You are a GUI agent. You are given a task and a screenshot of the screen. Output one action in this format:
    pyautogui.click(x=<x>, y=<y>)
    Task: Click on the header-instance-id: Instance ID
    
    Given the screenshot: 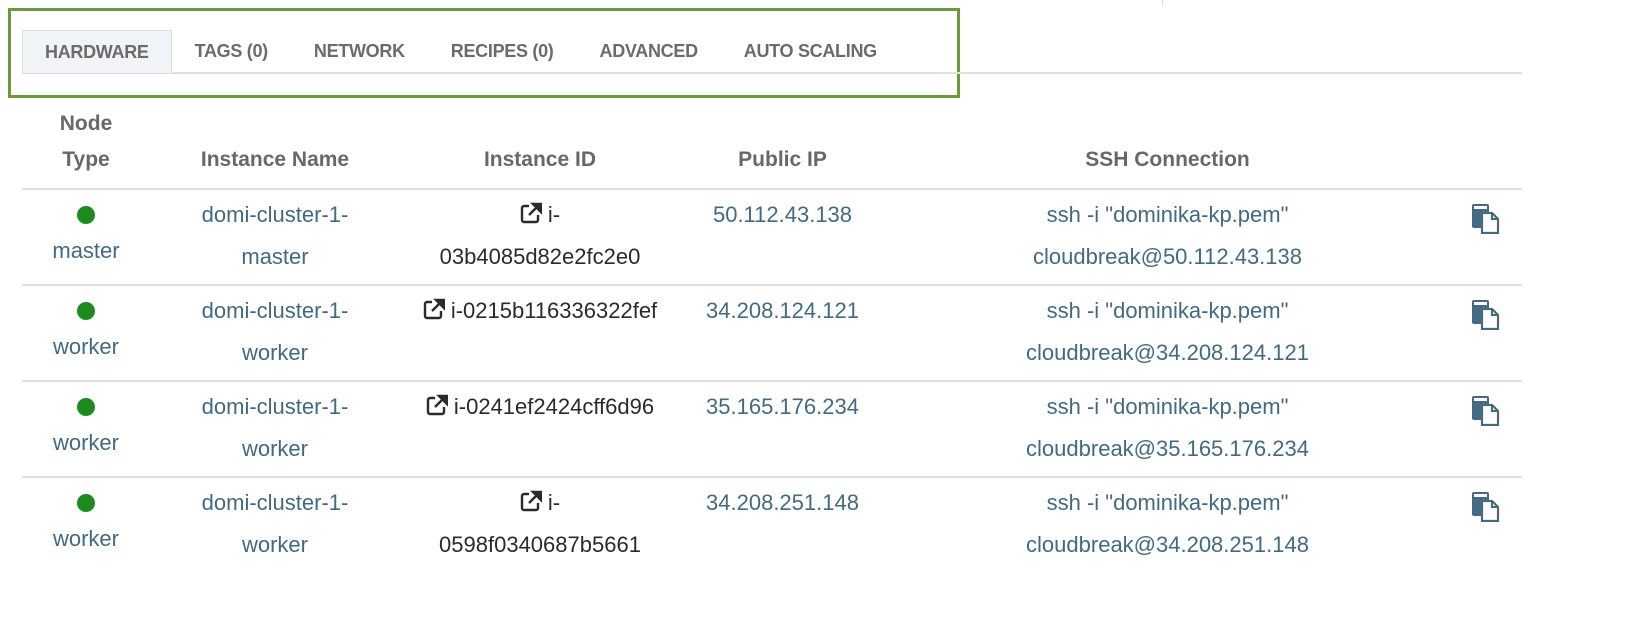 What is the action you would take?
    pyautogui.click(x=540, y=148)
    